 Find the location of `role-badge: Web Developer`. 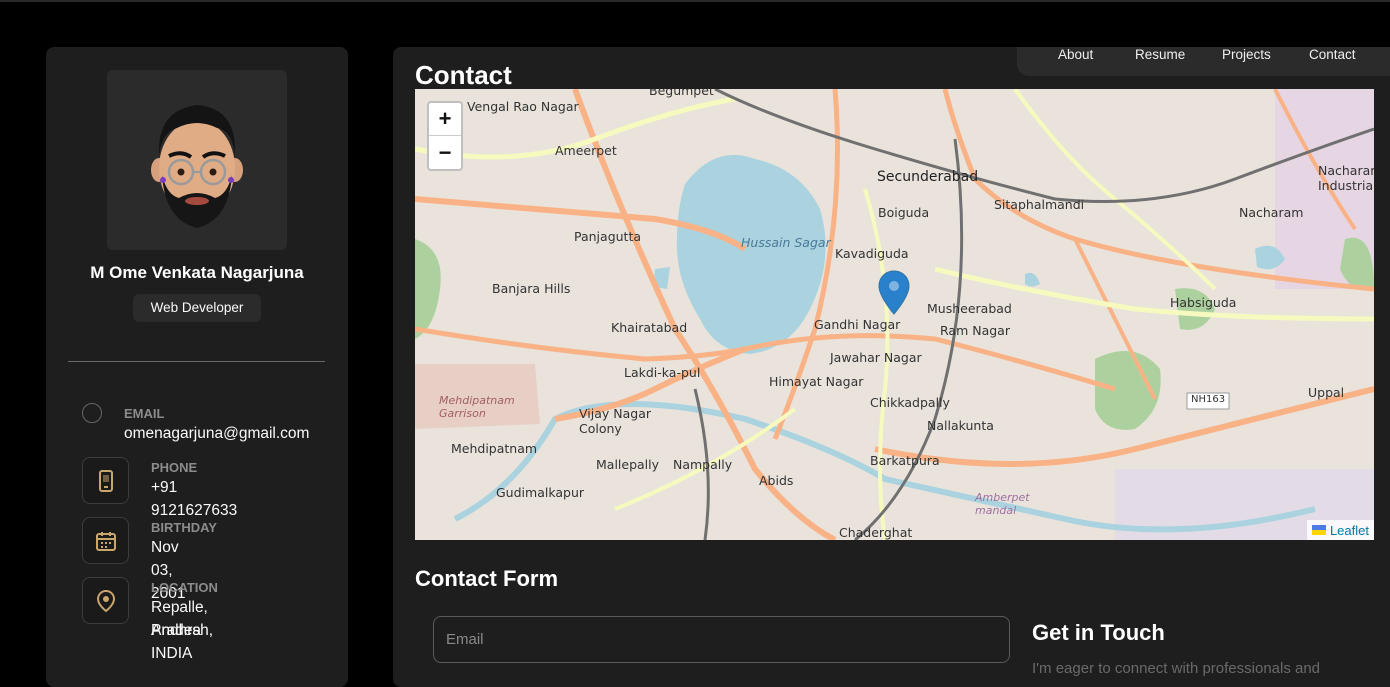

role-badge: Web Developer is located at coordinates (197, 308).